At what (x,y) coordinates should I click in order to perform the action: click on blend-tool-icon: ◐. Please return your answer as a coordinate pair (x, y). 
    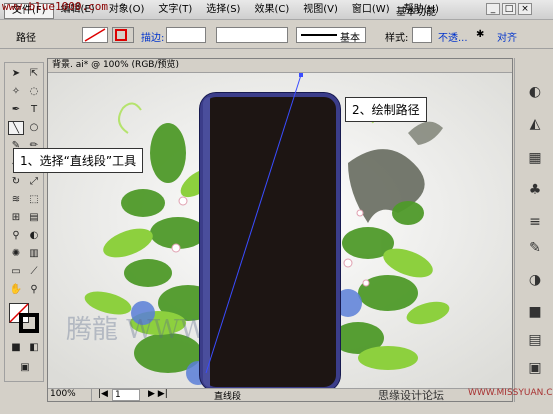
    Looking at the image, I should click on (34, 236).